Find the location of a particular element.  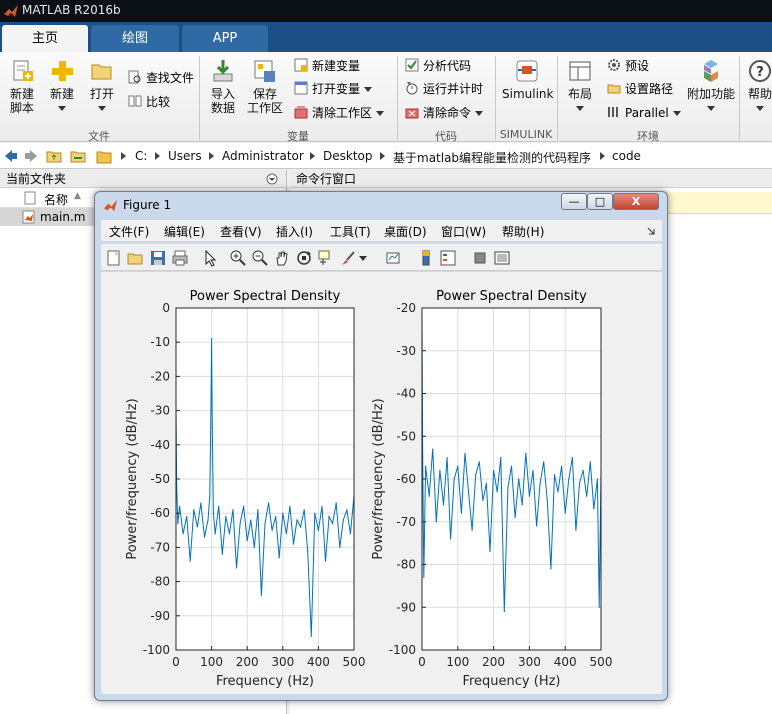

simulink-button: Simulink is located at coordinates (527, 79).